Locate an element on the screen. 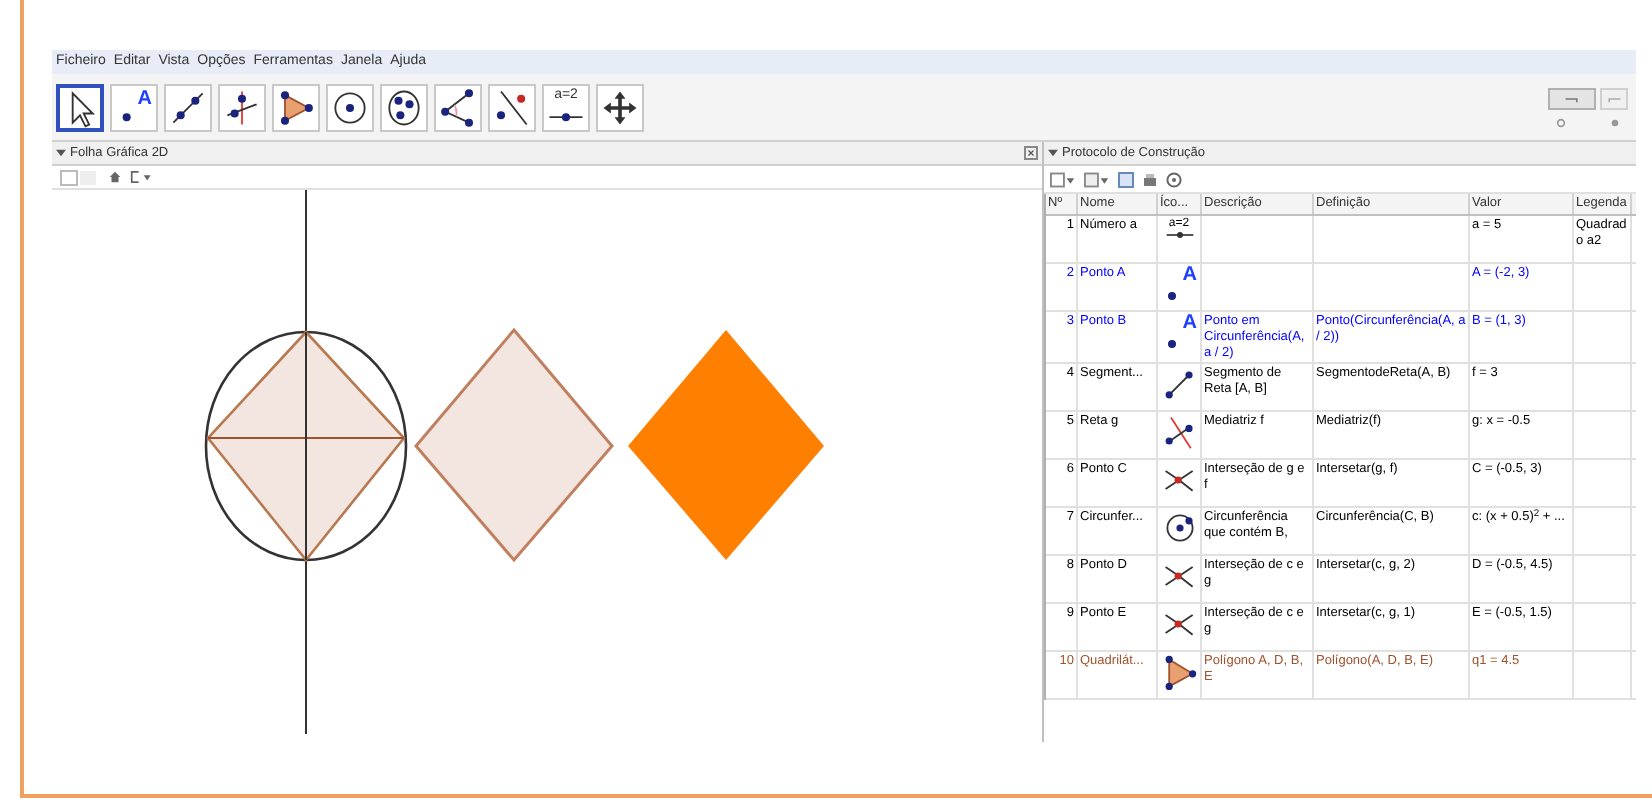 The image size is (1652, 804). tool-button: A is located at coordinates (134, 107).